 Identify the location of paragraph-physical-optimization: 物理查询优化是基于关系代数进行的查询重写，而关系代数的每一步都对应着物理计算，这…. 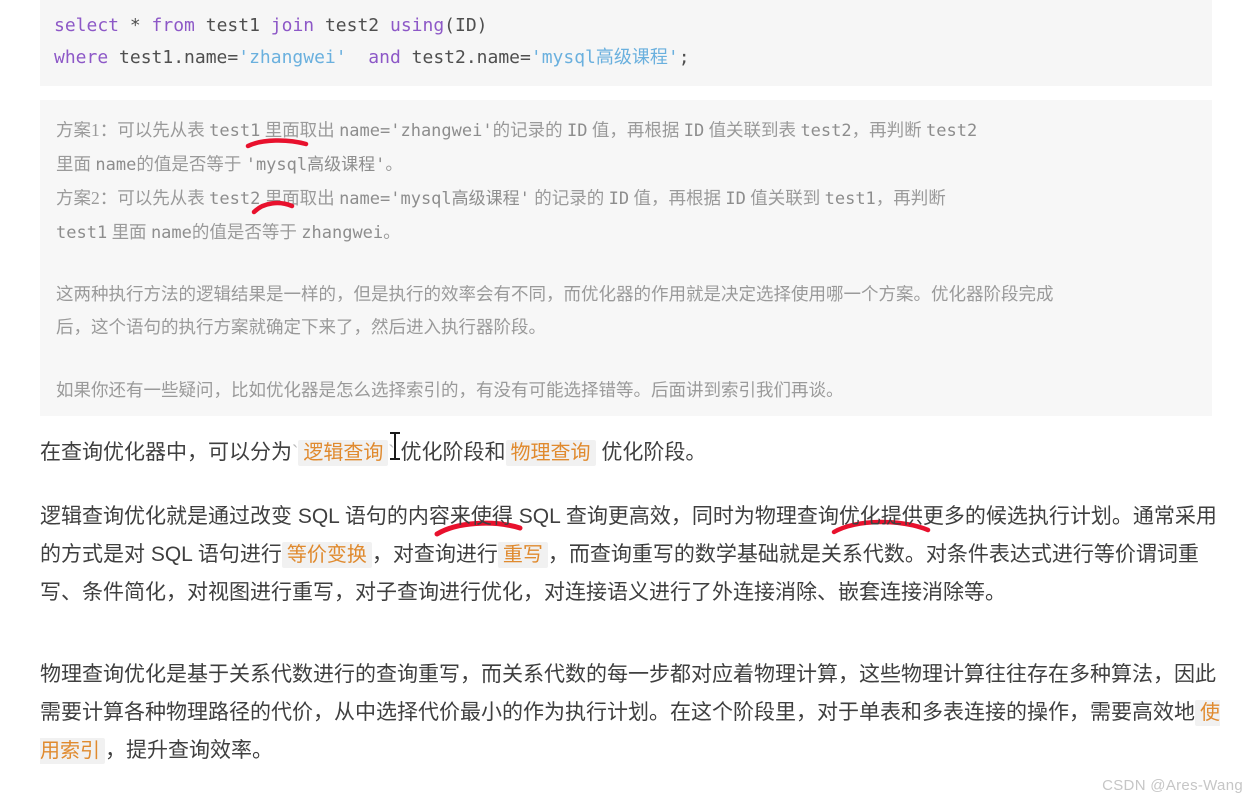
(630, 713).